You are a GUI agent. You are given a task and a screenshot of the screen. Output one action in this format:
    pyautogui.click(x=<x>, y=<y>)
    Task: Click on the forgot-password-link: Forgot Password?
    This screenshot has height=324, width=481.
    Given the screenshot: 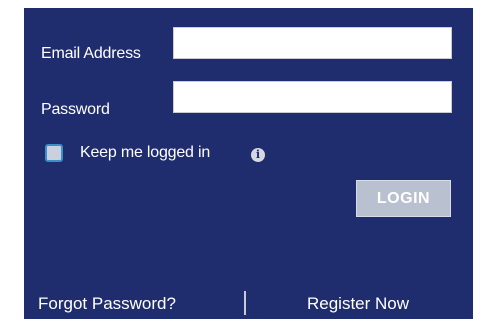 What is the action you would take?
    pyautogui.click(x=107, y=304)
    